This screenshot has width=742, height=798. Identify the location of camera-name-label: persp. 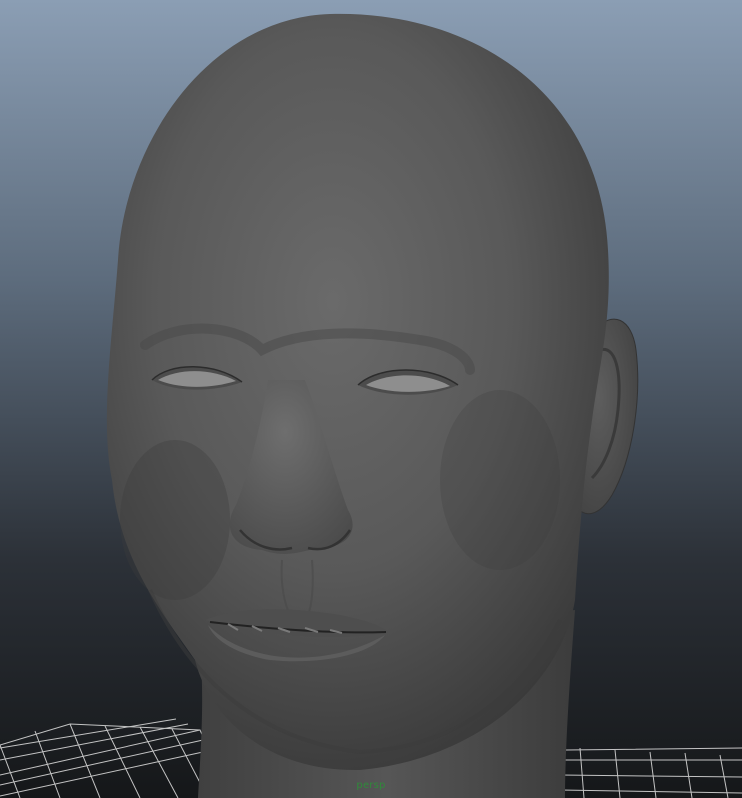
(371, 785).